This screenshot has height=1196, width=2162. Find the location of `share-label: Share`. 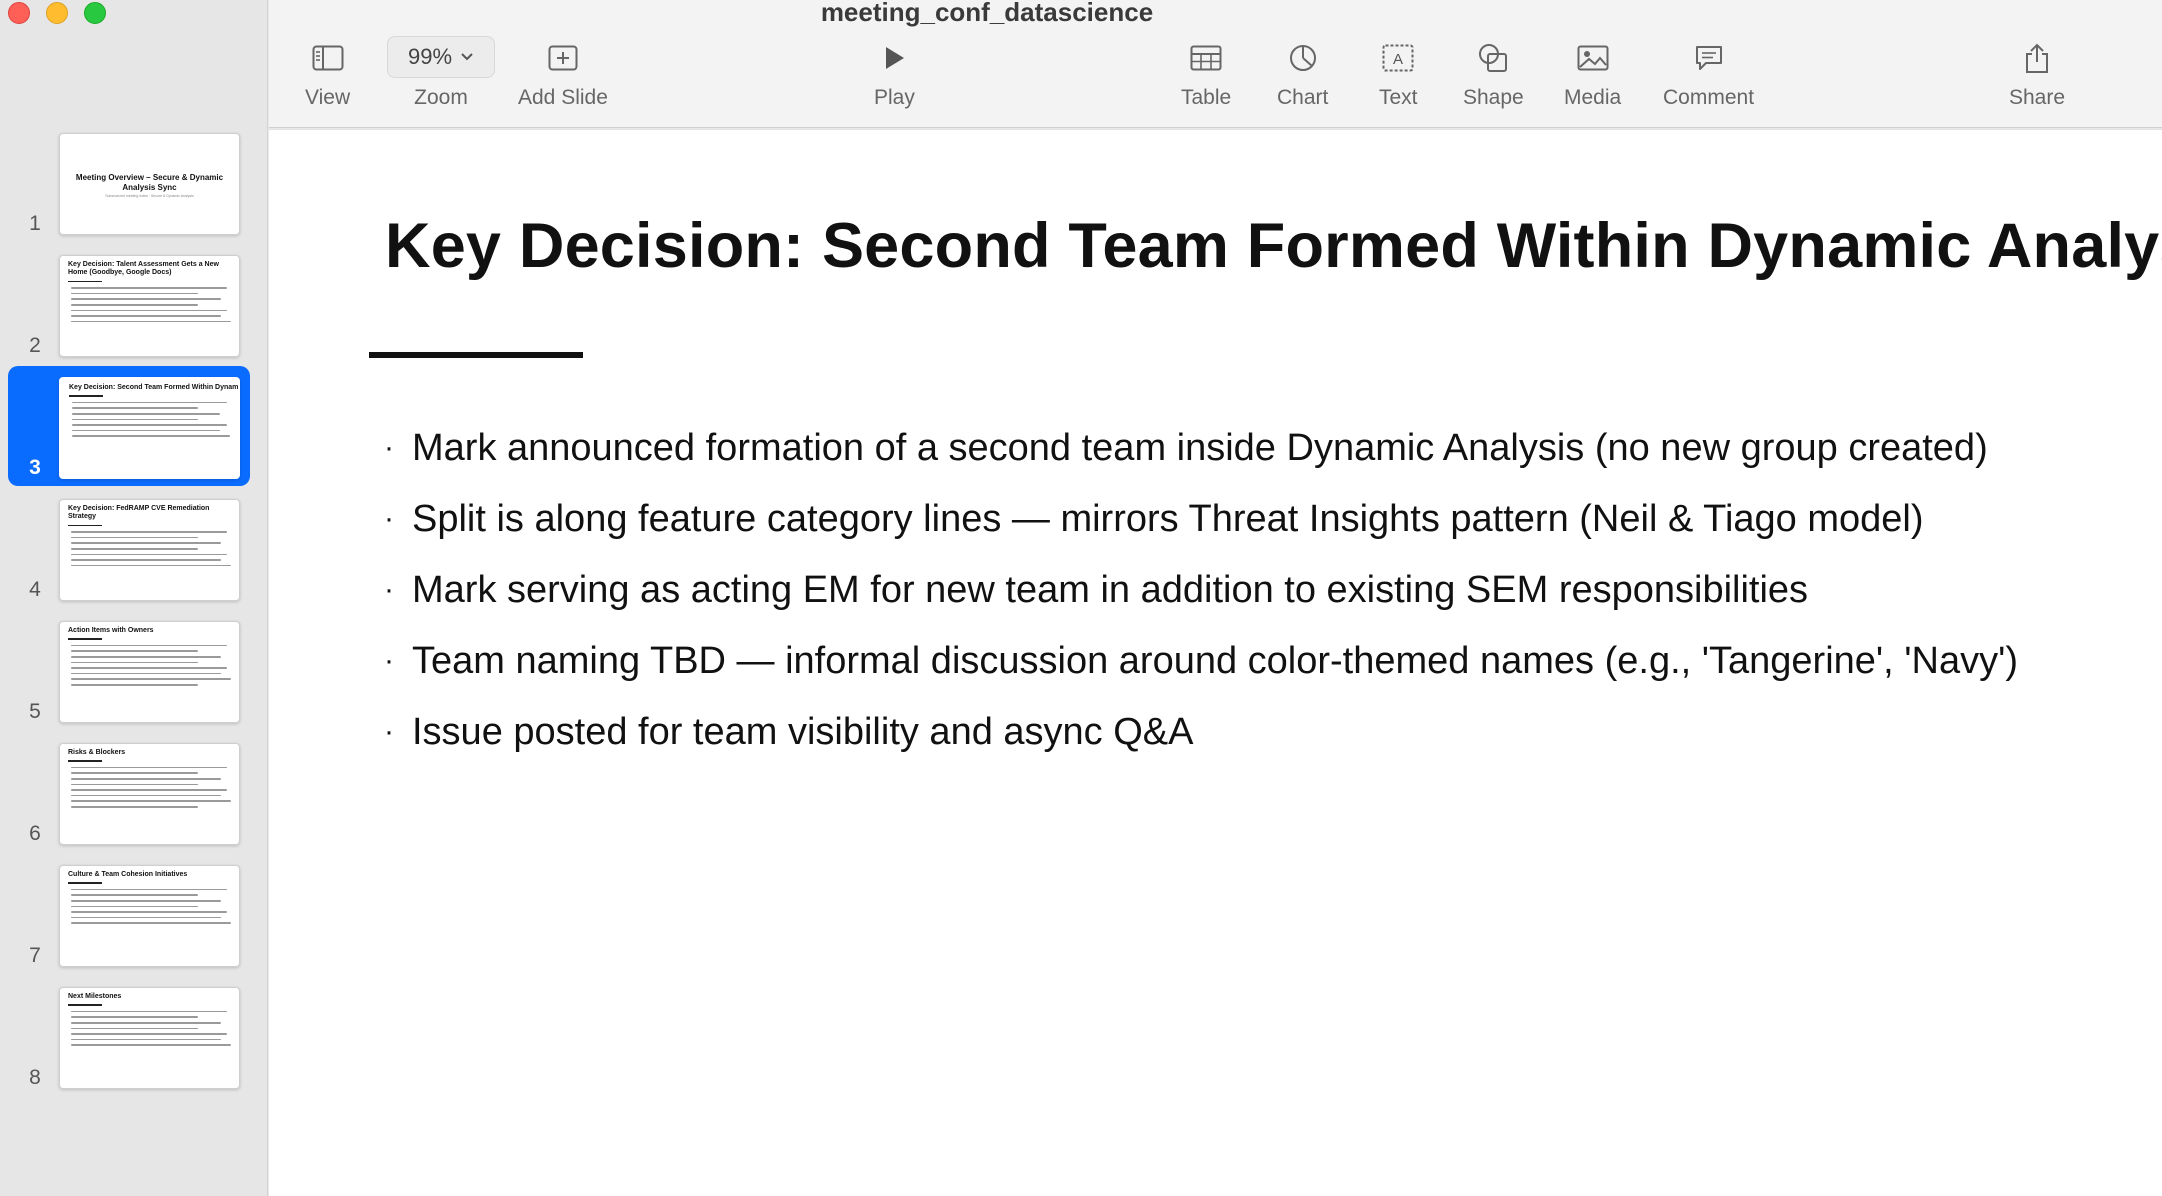

share-label: Share is located at coordinates (2037, 97).